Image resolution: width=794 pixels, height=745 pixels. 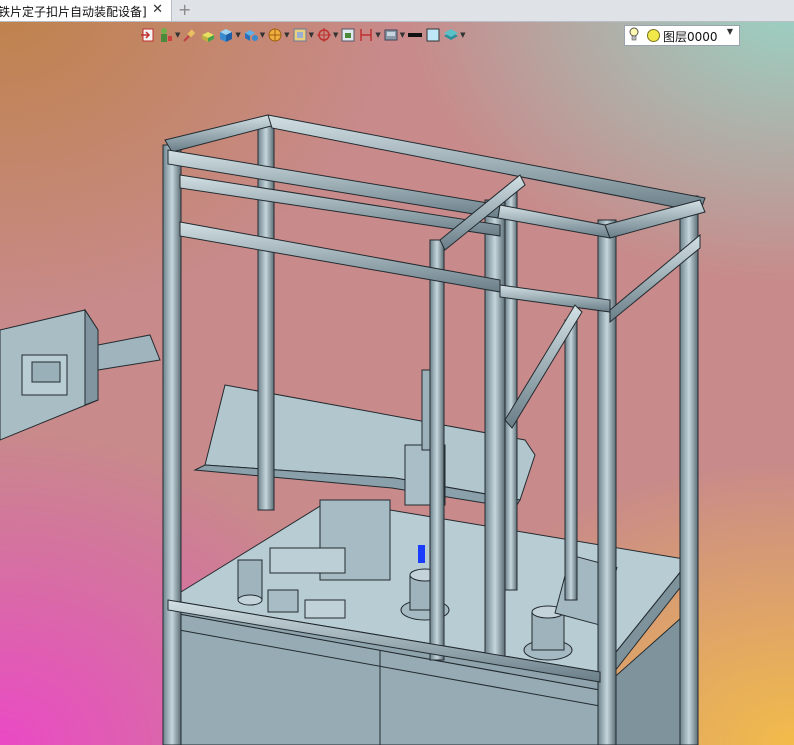 I want to click on pick-point-icon, so click(x=324, y=35).